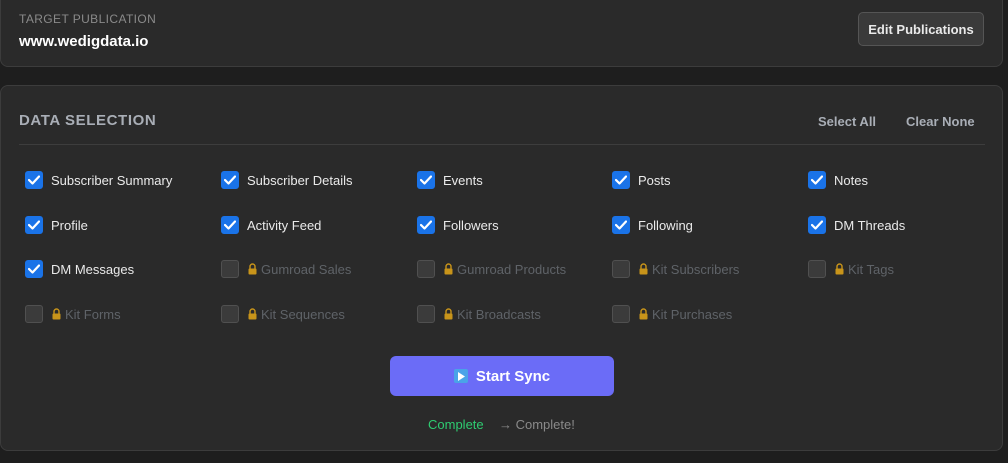  Describe the element at coordinates (284, 225) in the screenshot. I see `option-label: Activity Feed` at that location.